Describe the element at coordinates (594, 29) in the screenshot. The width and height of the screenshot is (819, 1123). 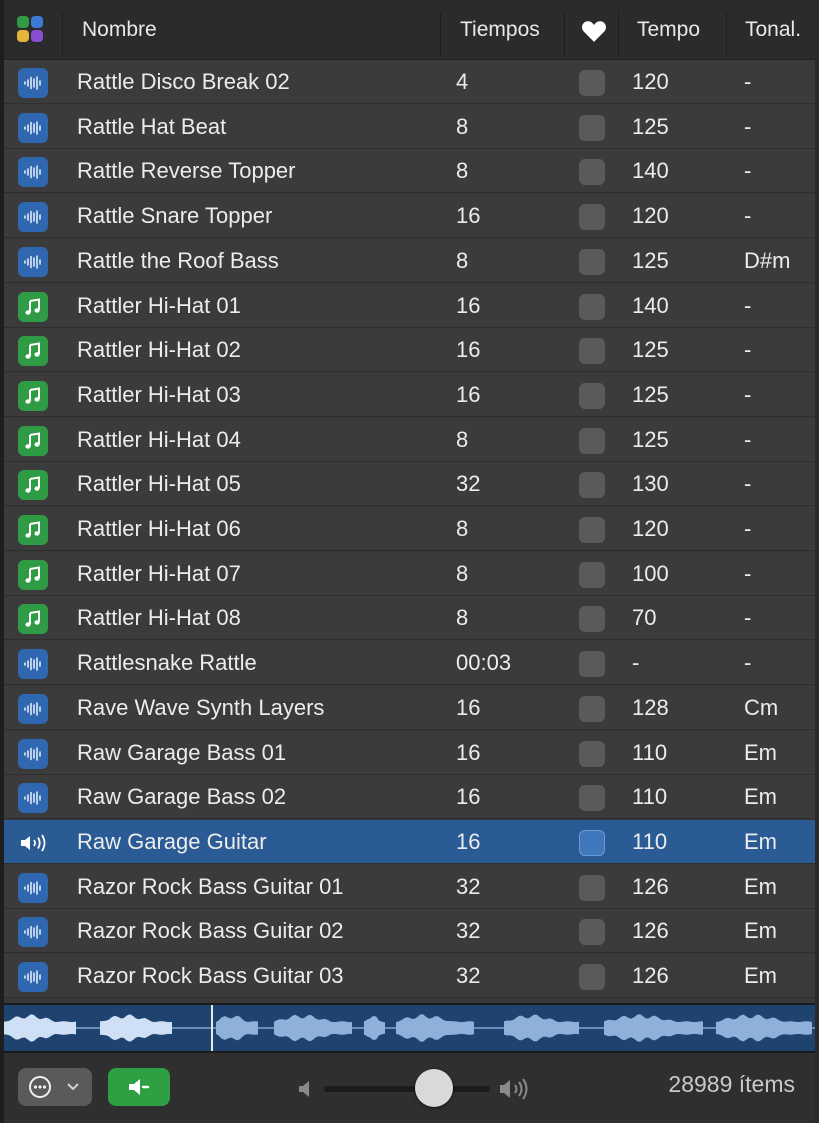
I see `header-favorite` at that location.